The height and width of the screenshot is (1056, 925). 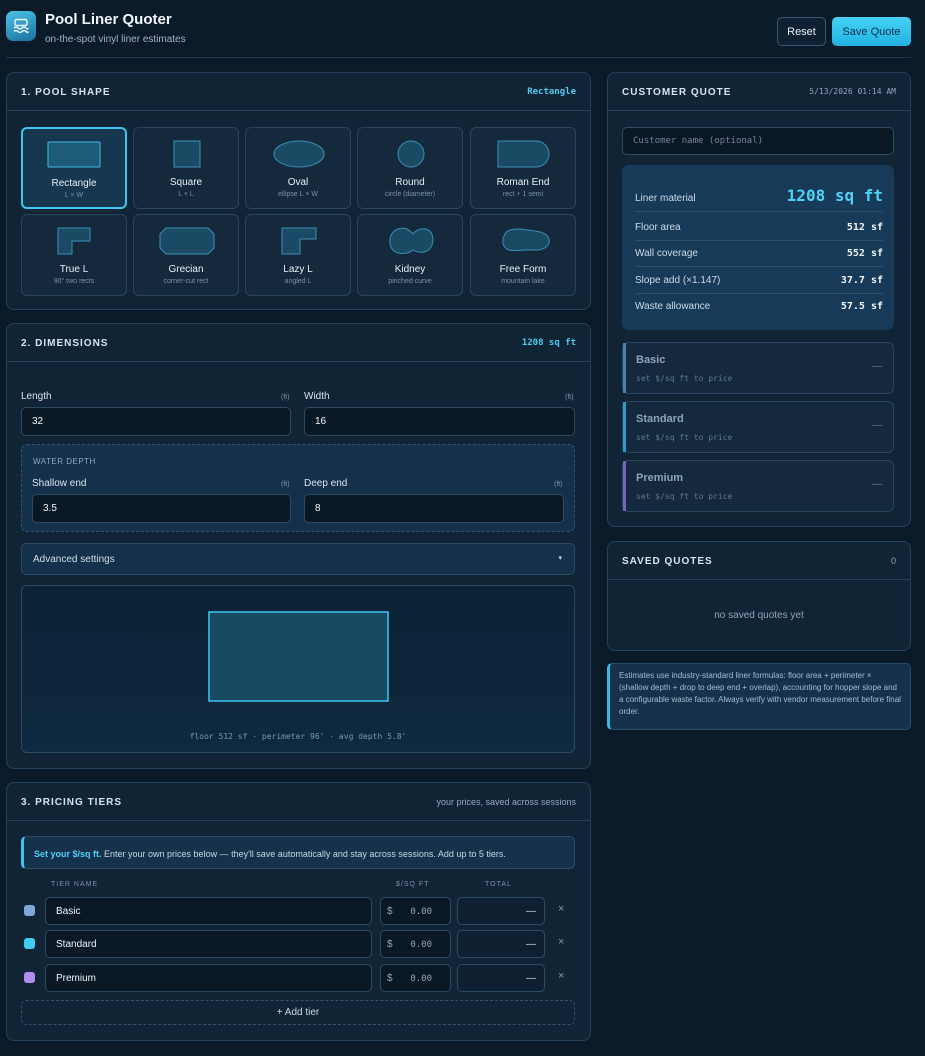 I want to click on shape-option-lazy-l: Lazy L angled L, so click(x=298, y=255).